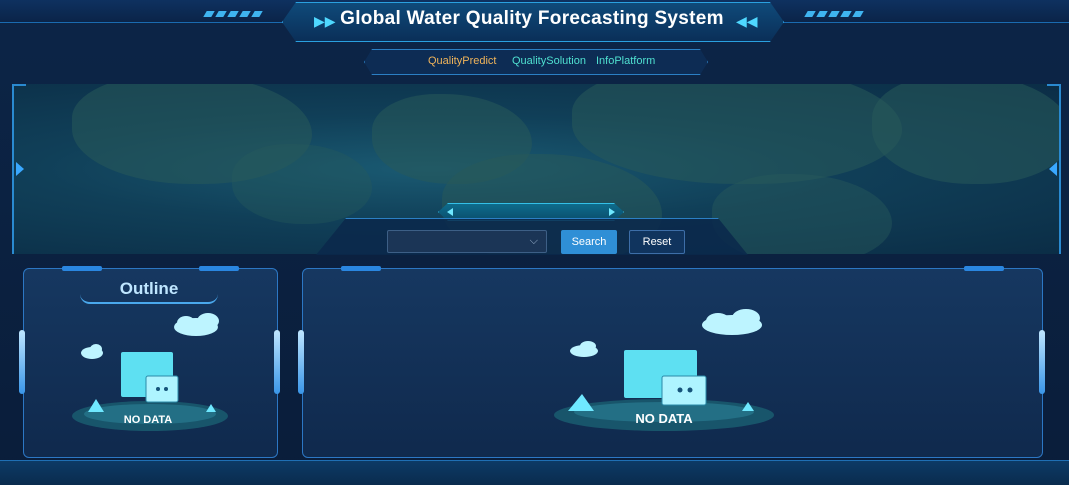 Image resolution: width=1069 pixels, height=485 pixels. I want to click on nav-item-quality-predict: QualityPredict, so click(462, 61).